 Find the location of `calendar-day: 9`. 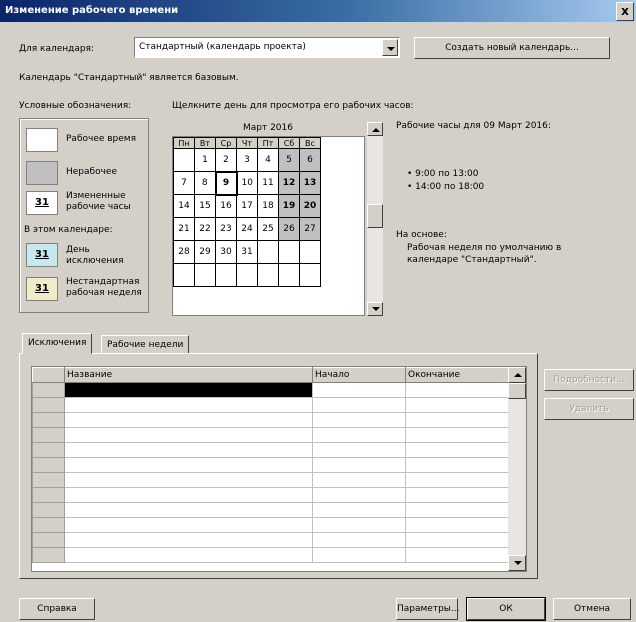

calendar-day: 9 is located at coordinates (226, 183).